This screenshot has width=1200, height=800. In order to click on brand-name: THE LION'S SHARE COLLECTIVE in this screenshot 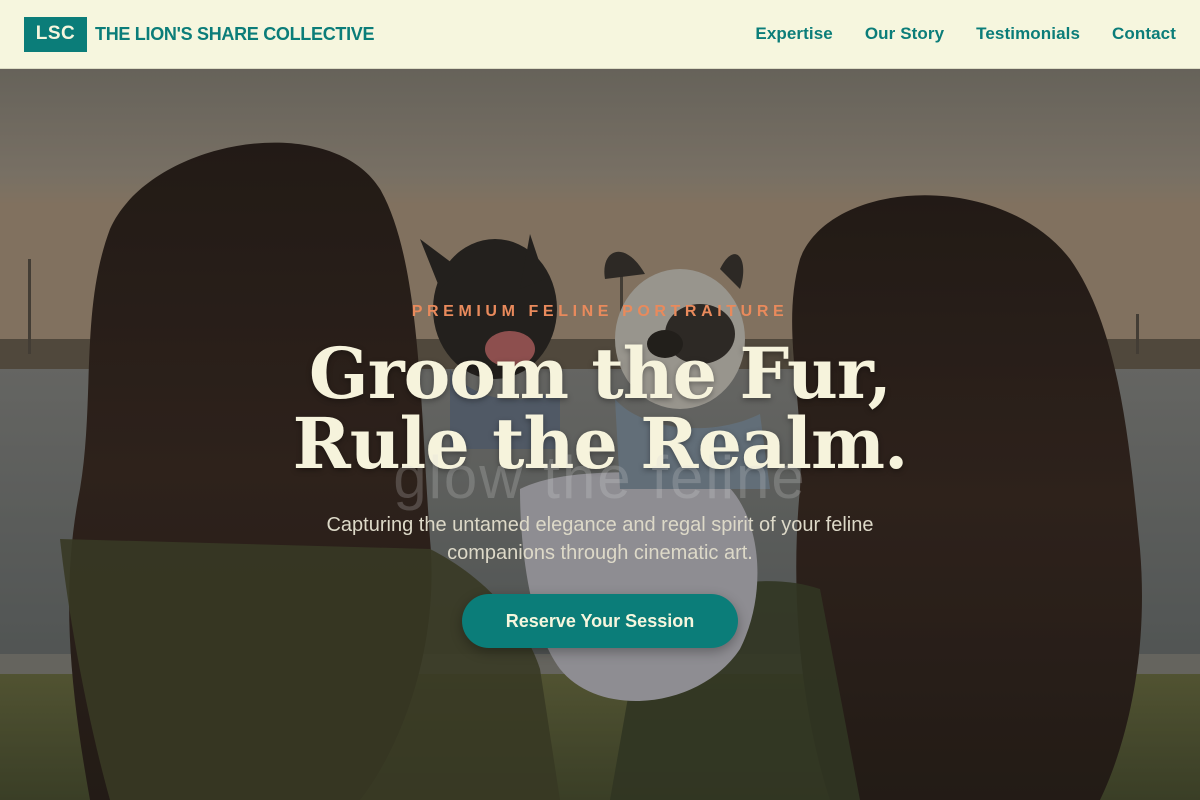, I will do `click(235, 33)`.